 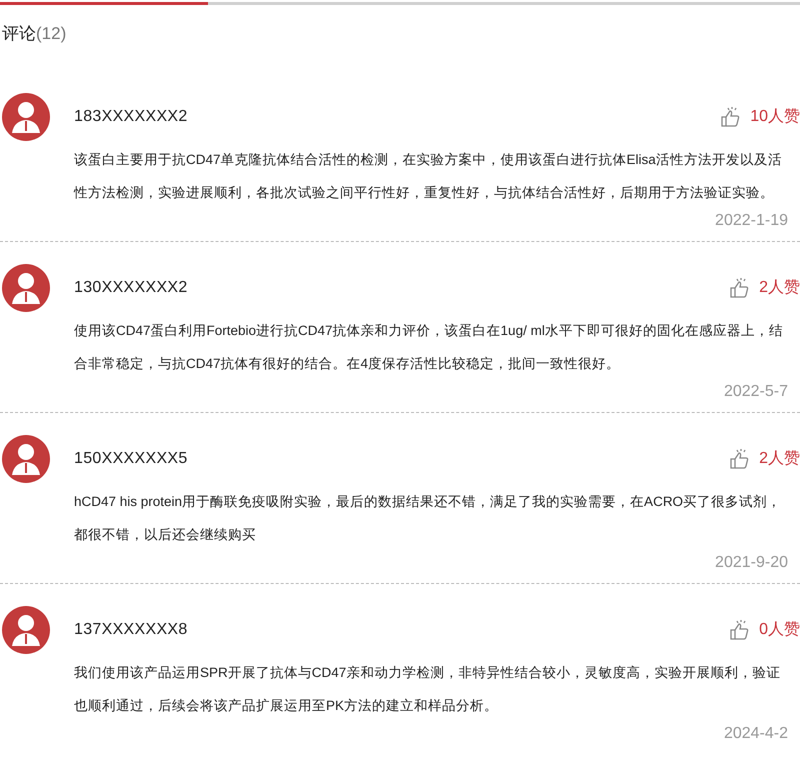 What do you see at coordinates (428, 176) in the screenshot?
I see `comment-text: 该蛋白主要用于抗CD47单克隆抗体结合活性的检测，在实验方案中，使用该蛋白进行抗体Elisa活性方法开发以及活性方法检测，实验进展顺利，各批次试验之间平行性好，重复性好，与抗体结合活性好，后期用于方法验证实验。` at bounding box center [428, 176].